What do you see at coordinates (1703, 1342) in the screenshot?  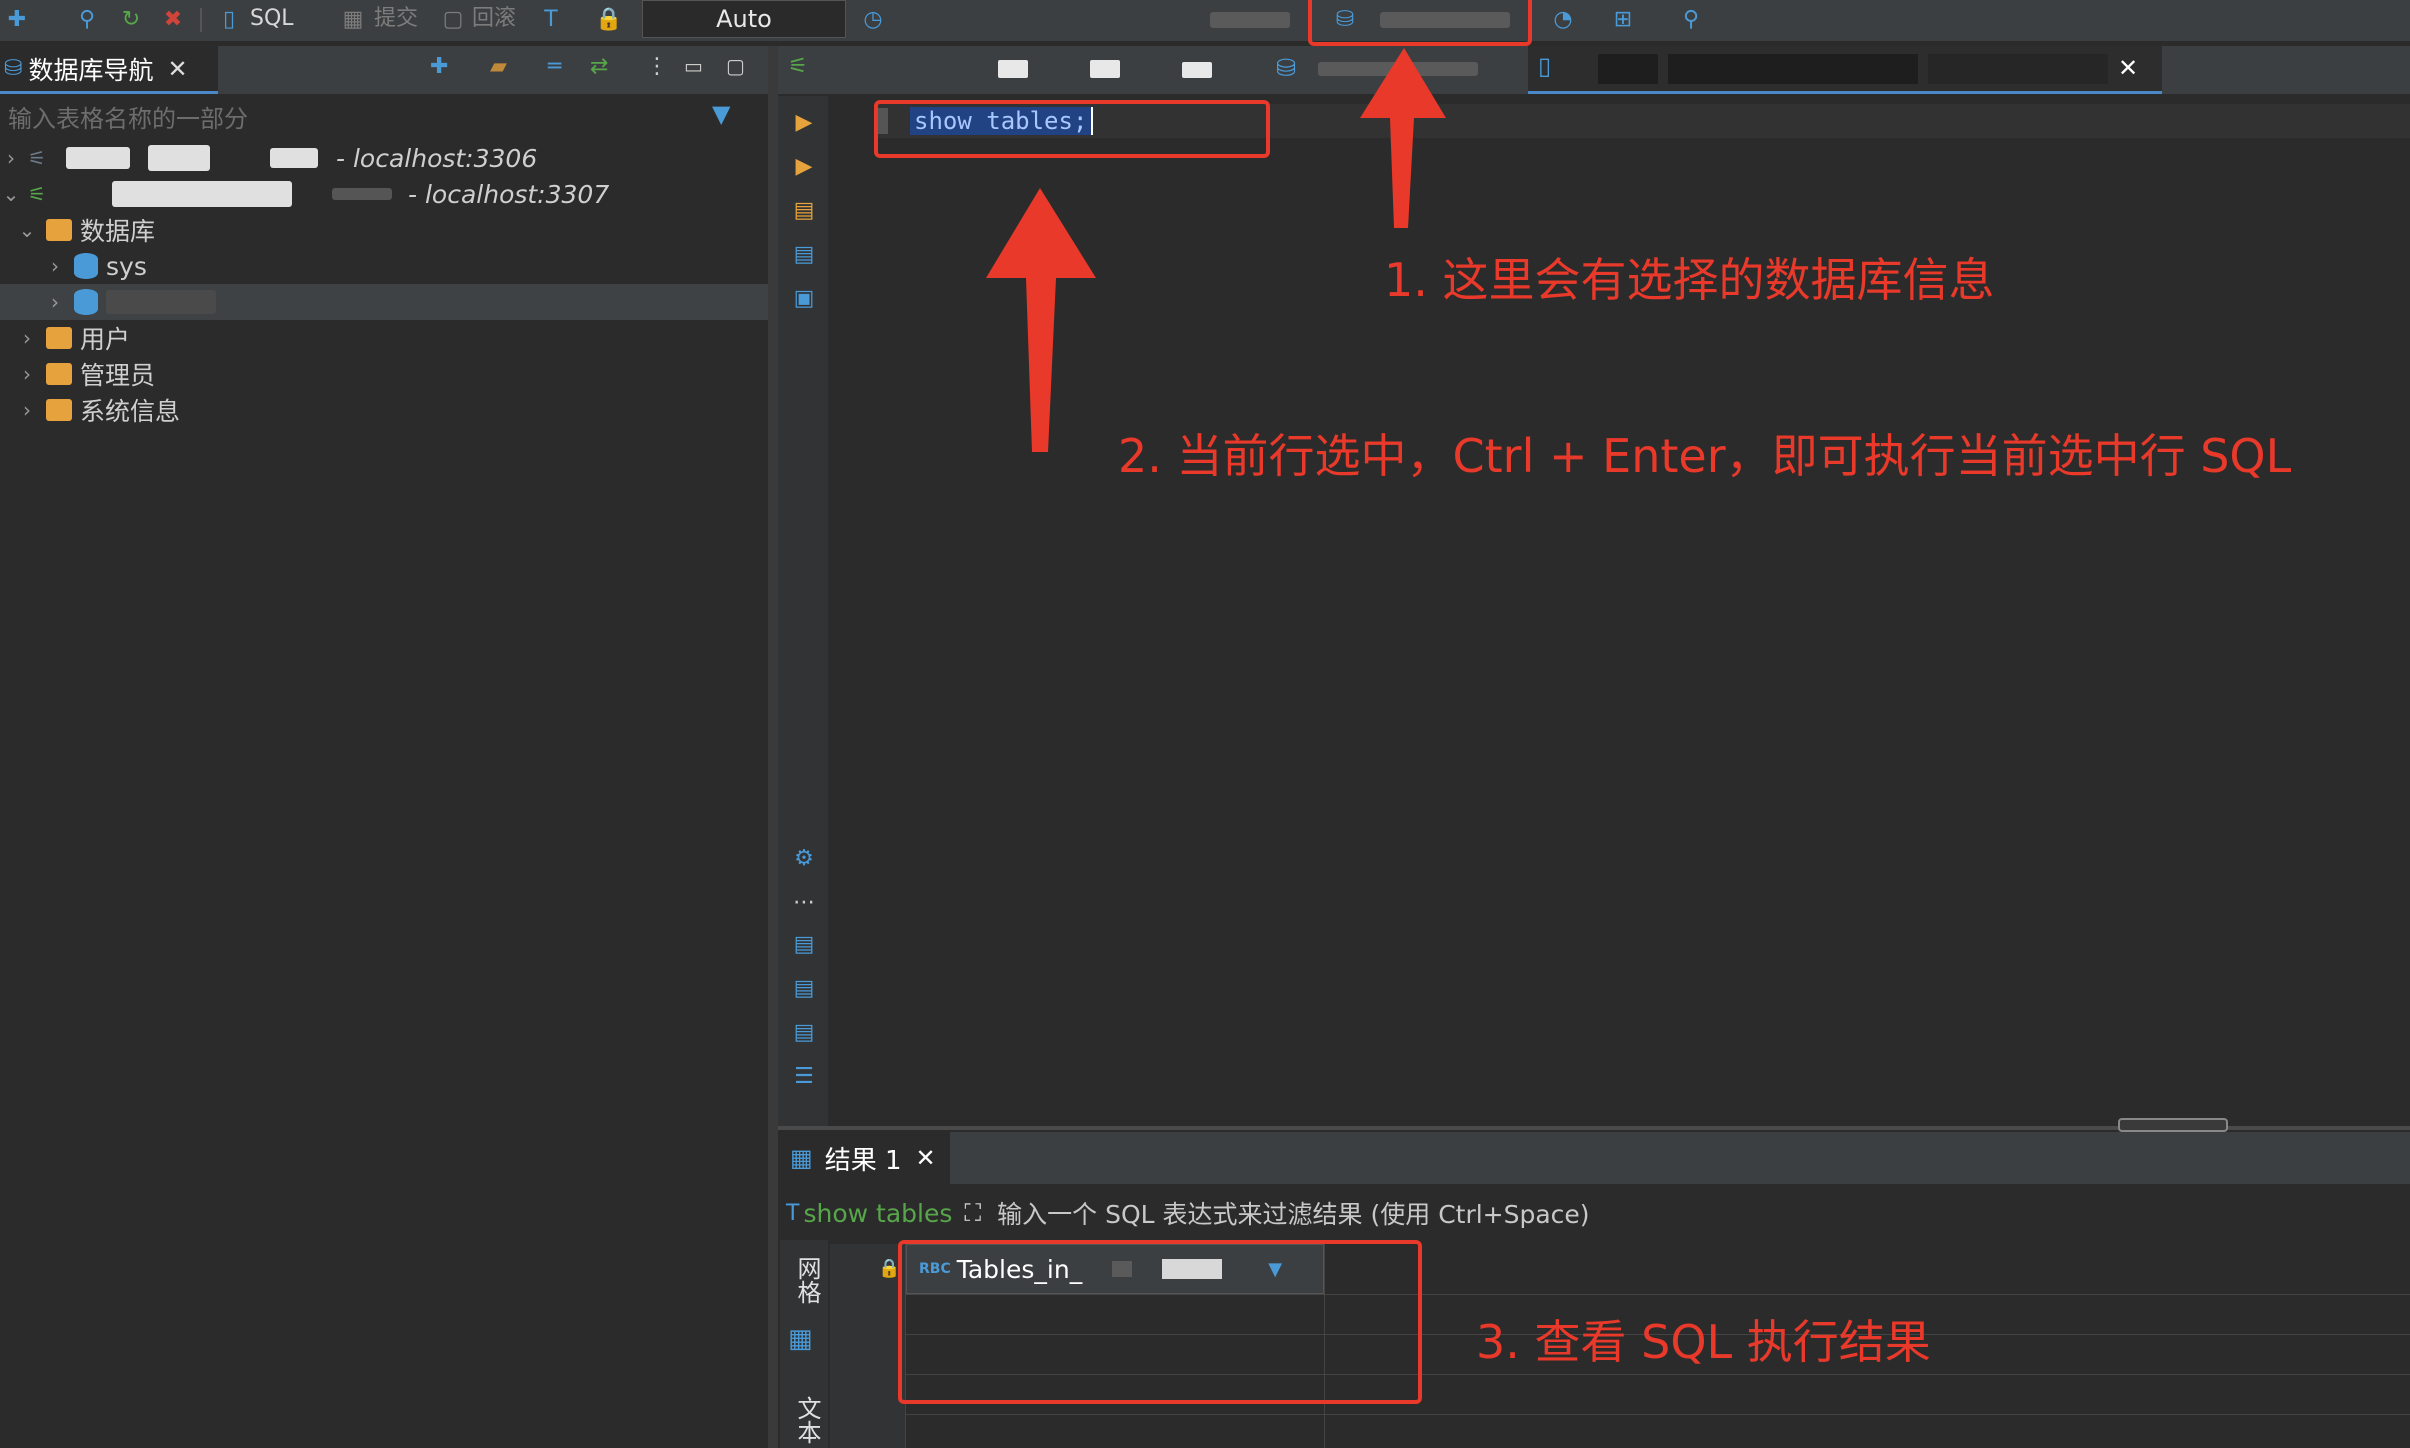 I see `annotation-note-3: 3. 查看 SQL 执行结果` at bounding box center [1703, 1342].